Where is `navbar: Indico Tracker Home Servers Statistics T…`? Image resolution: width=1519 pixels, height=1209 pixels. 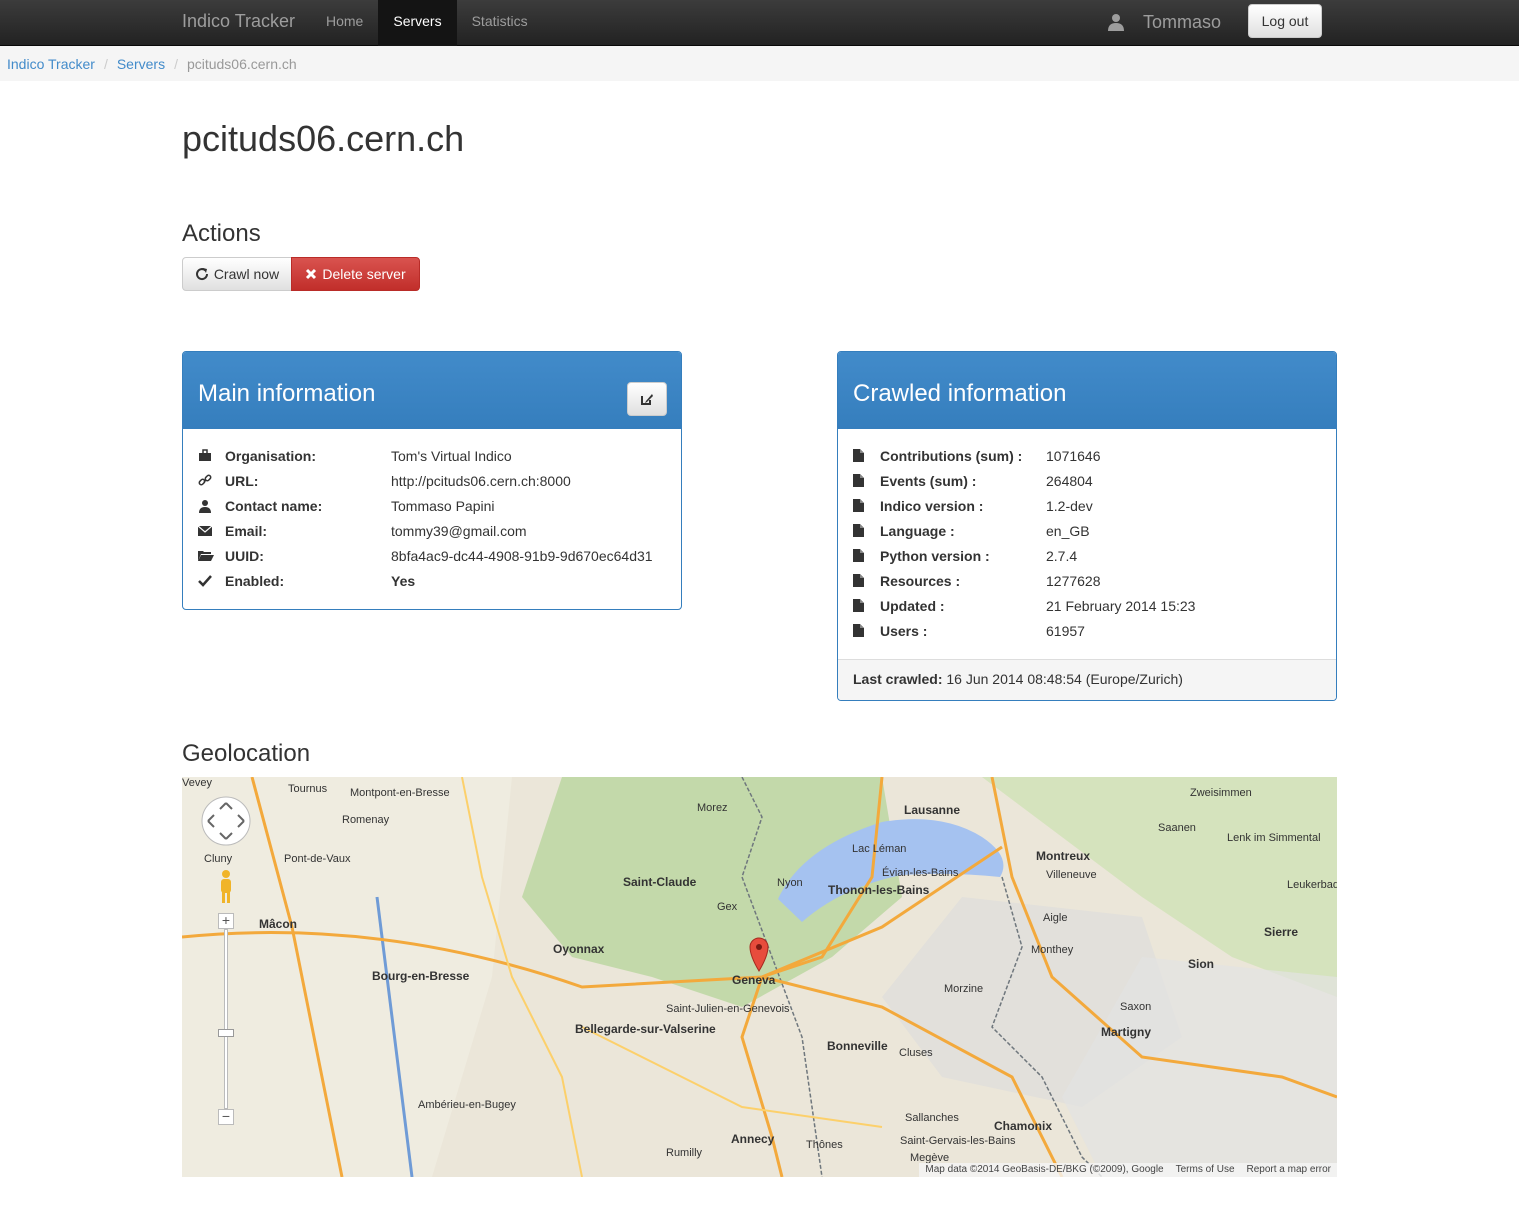 navbar: Indico Tracker Home Servers Statistics T… is located at coordinates (759, 23).